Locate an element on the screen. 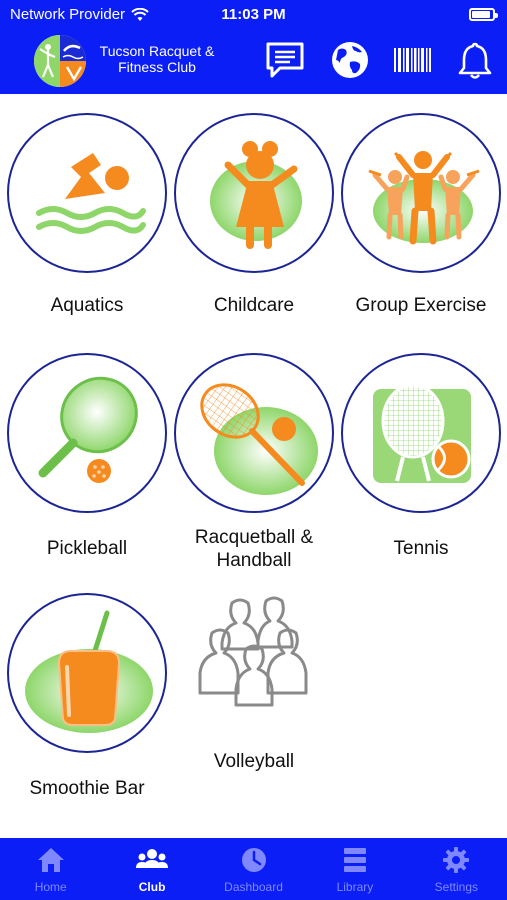  barcode-icon is located at coordinates (412, 60).